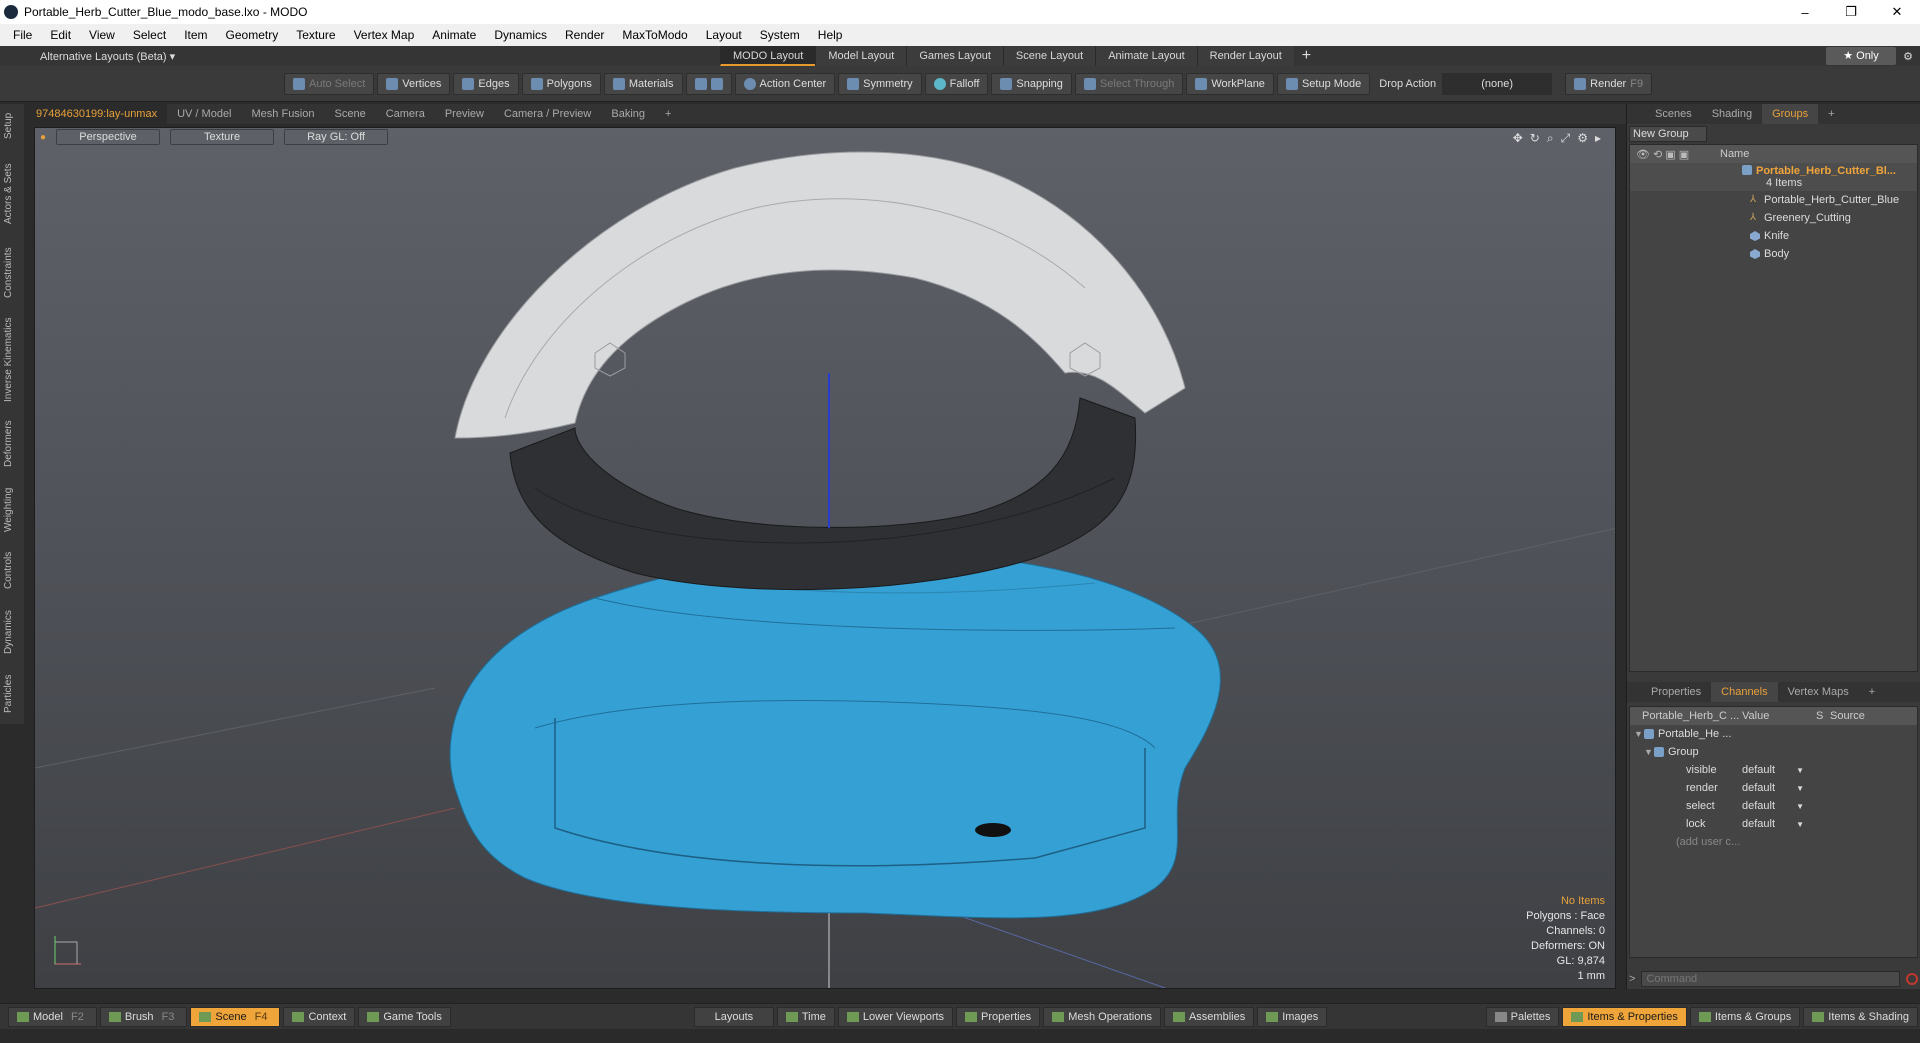  Describe the element at coordinates (12, 444) in the screenshot. I see `tab-deformers: Deformers` at that location.